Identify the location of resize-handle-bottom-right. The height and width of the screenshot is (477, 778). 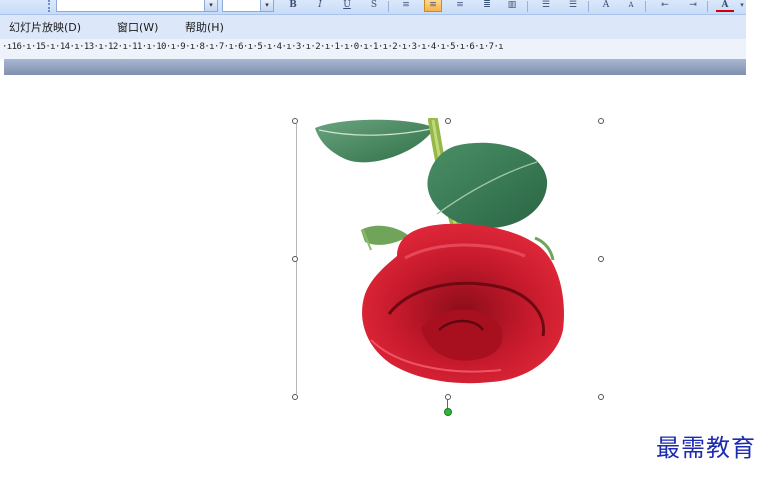
(601, 397).